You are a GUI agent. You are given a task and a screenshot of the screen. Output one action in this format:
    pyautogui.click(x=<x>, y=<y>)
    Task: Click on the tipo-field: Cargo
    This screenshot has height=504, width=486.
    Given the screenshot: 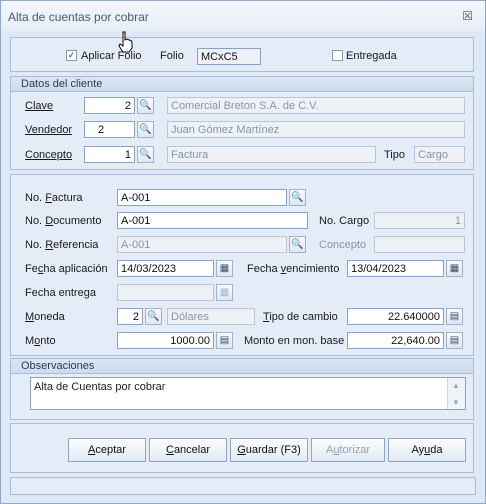 What is the action you would take?
    pyautogui.click(x=439, y=154)
    